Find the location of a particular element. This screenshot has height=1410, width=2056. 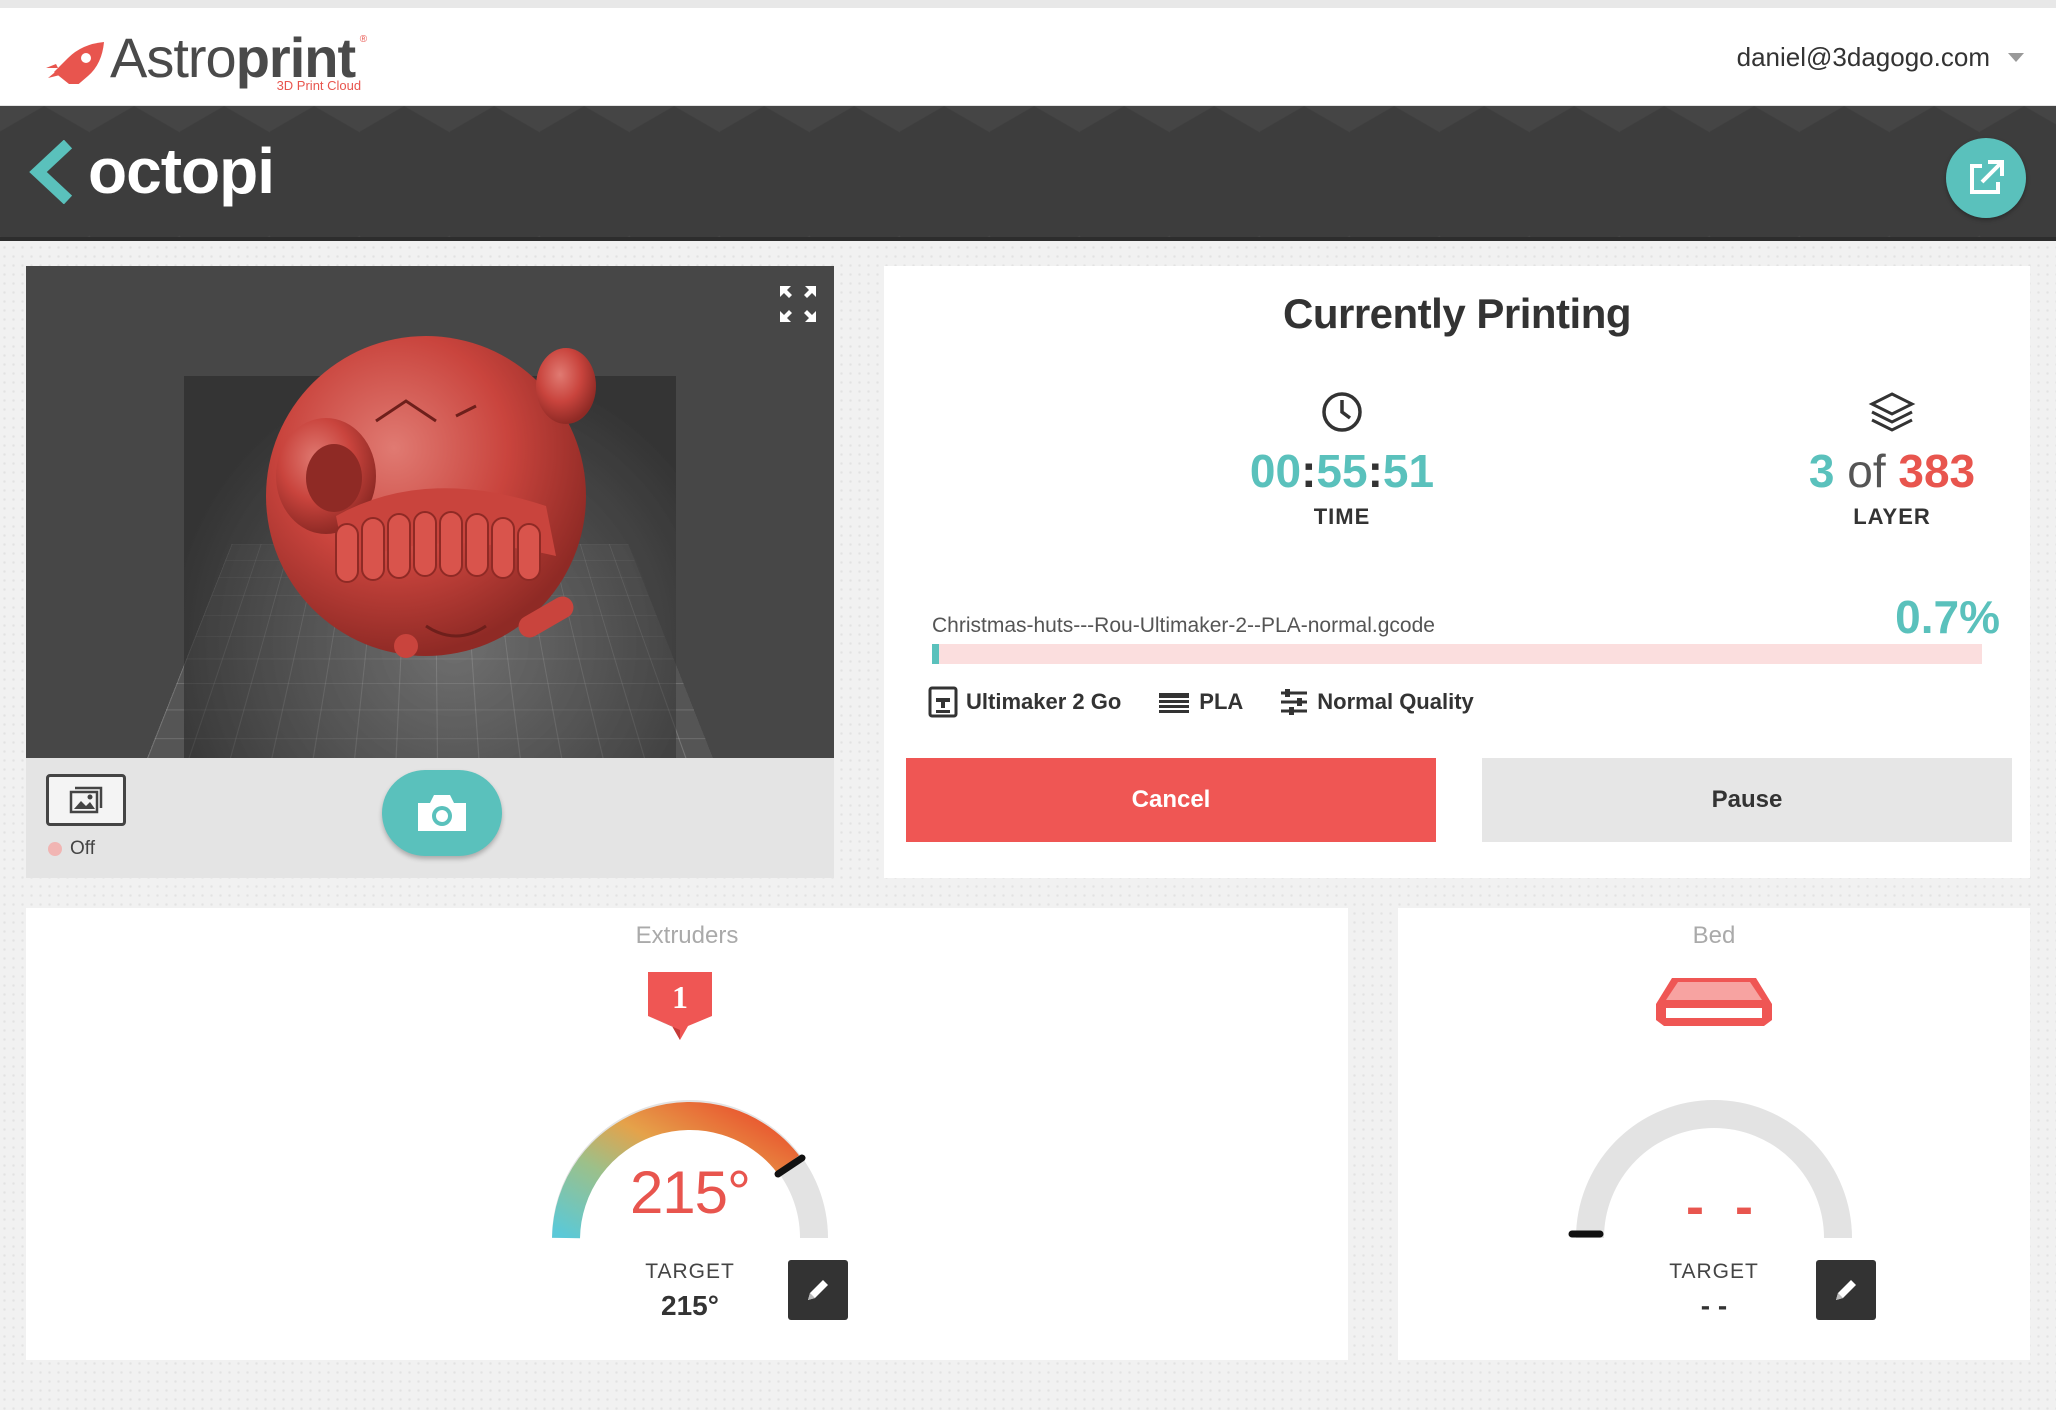

edit-extruder-target-button is located at coordinates (818, 1290).